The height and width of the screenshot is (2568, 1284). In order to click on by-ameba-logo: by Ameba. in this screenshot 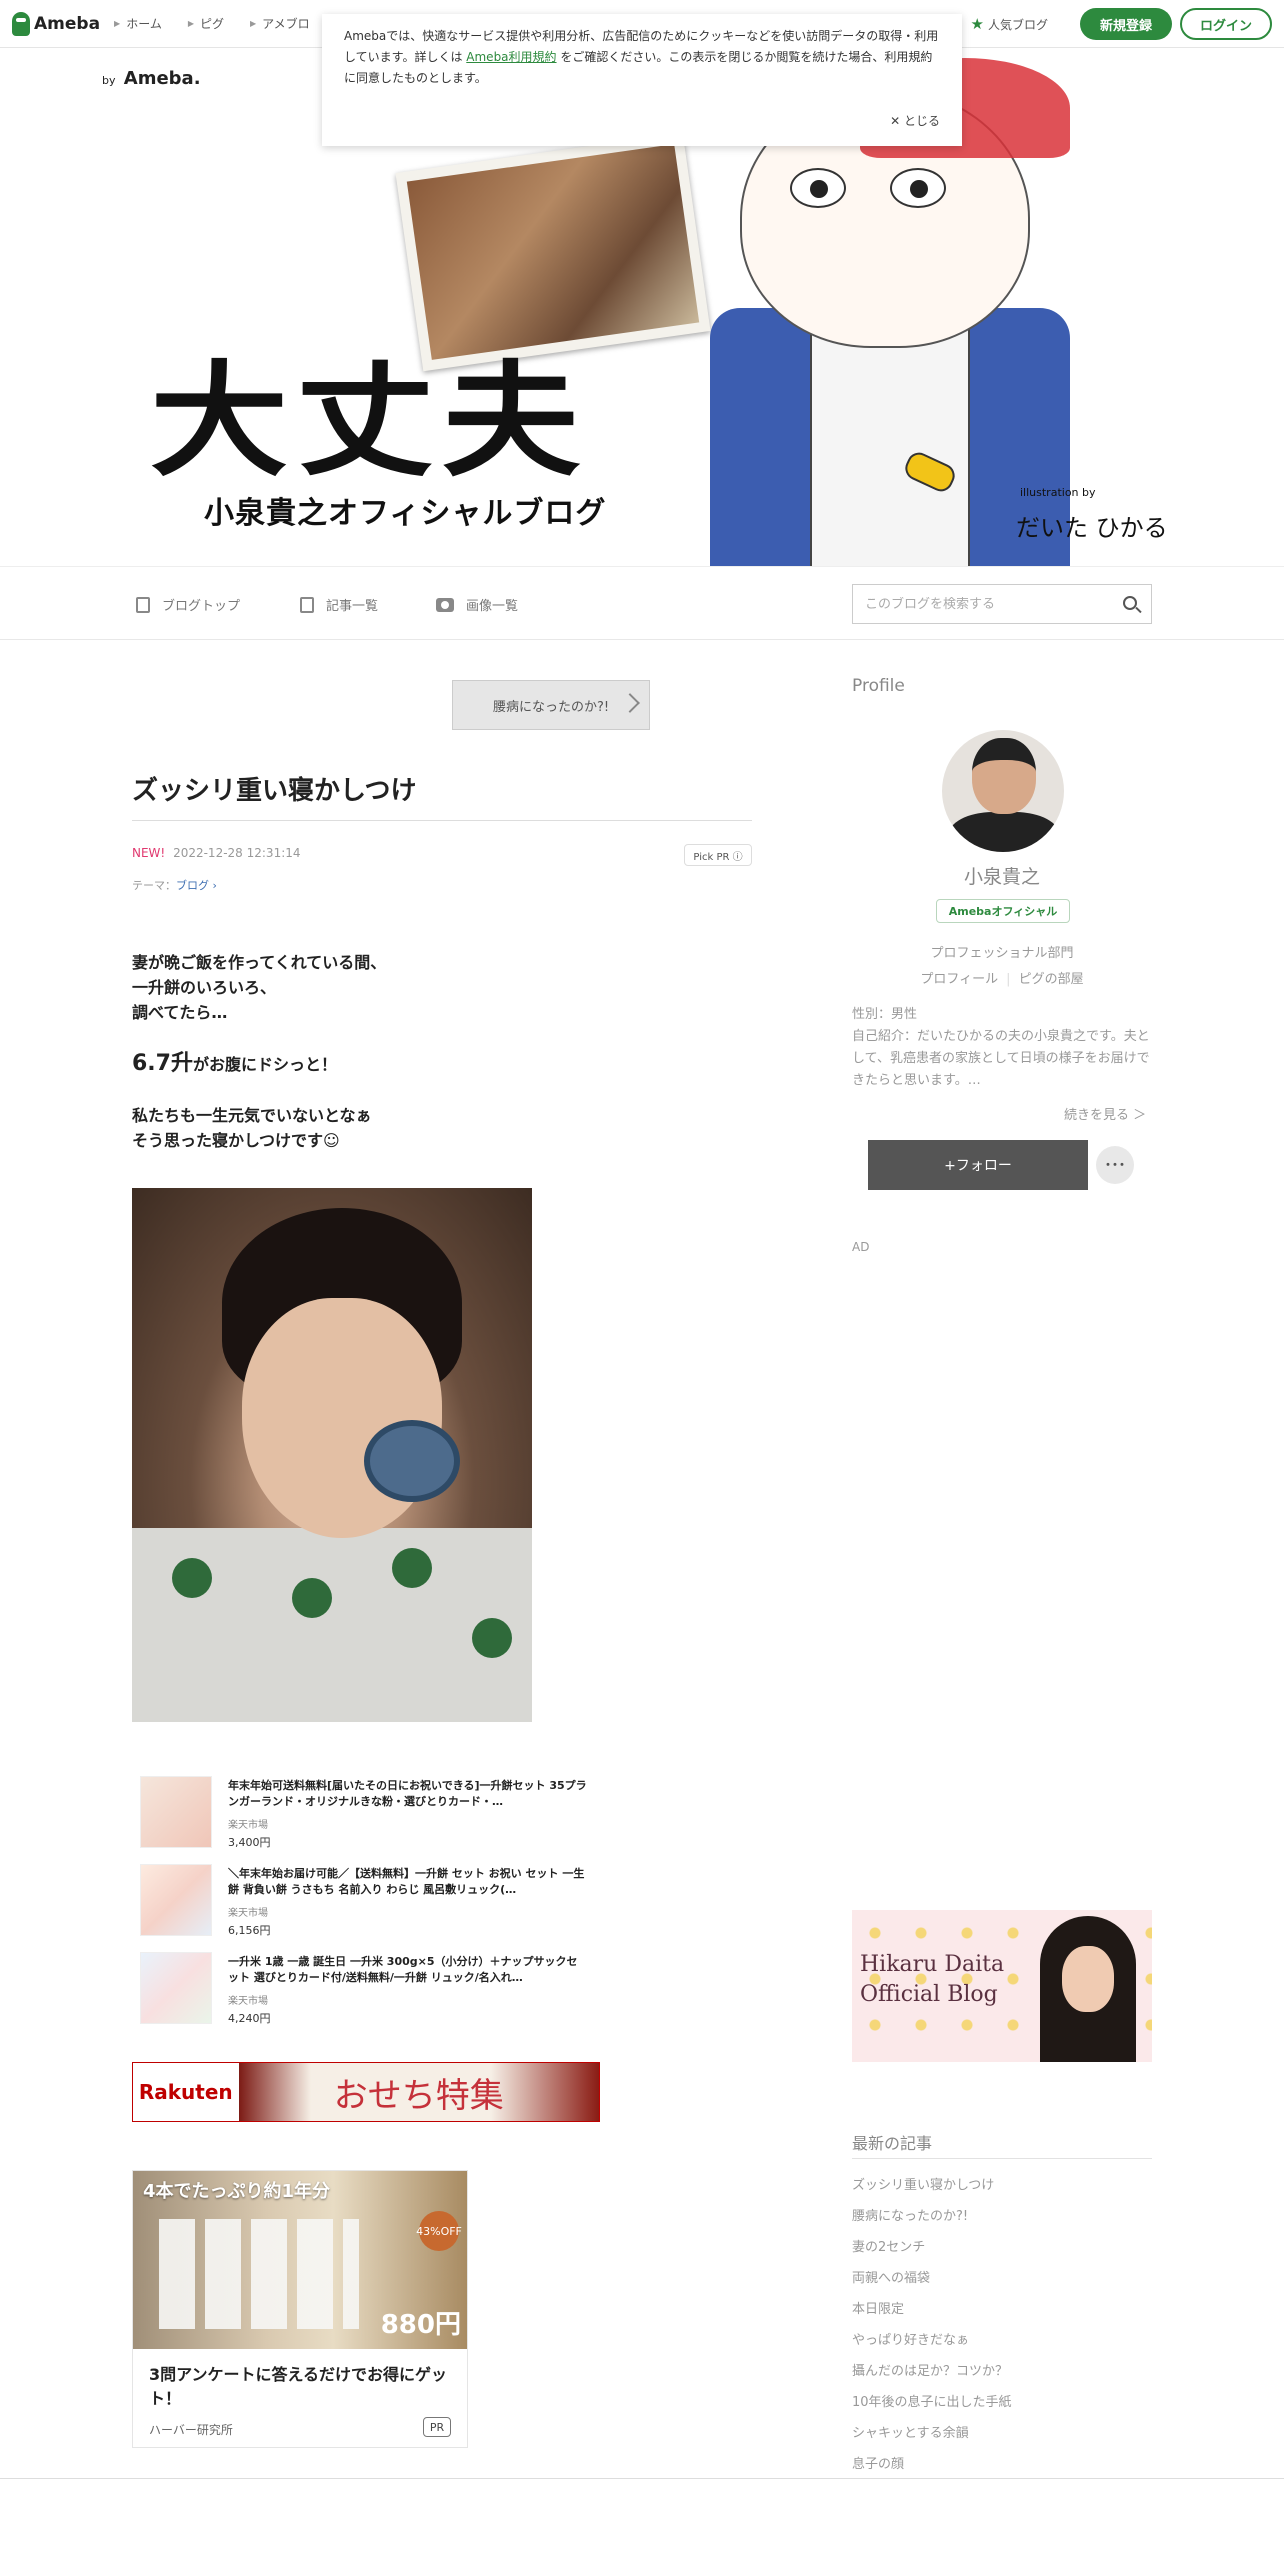, I will do `click(151, 78)`.